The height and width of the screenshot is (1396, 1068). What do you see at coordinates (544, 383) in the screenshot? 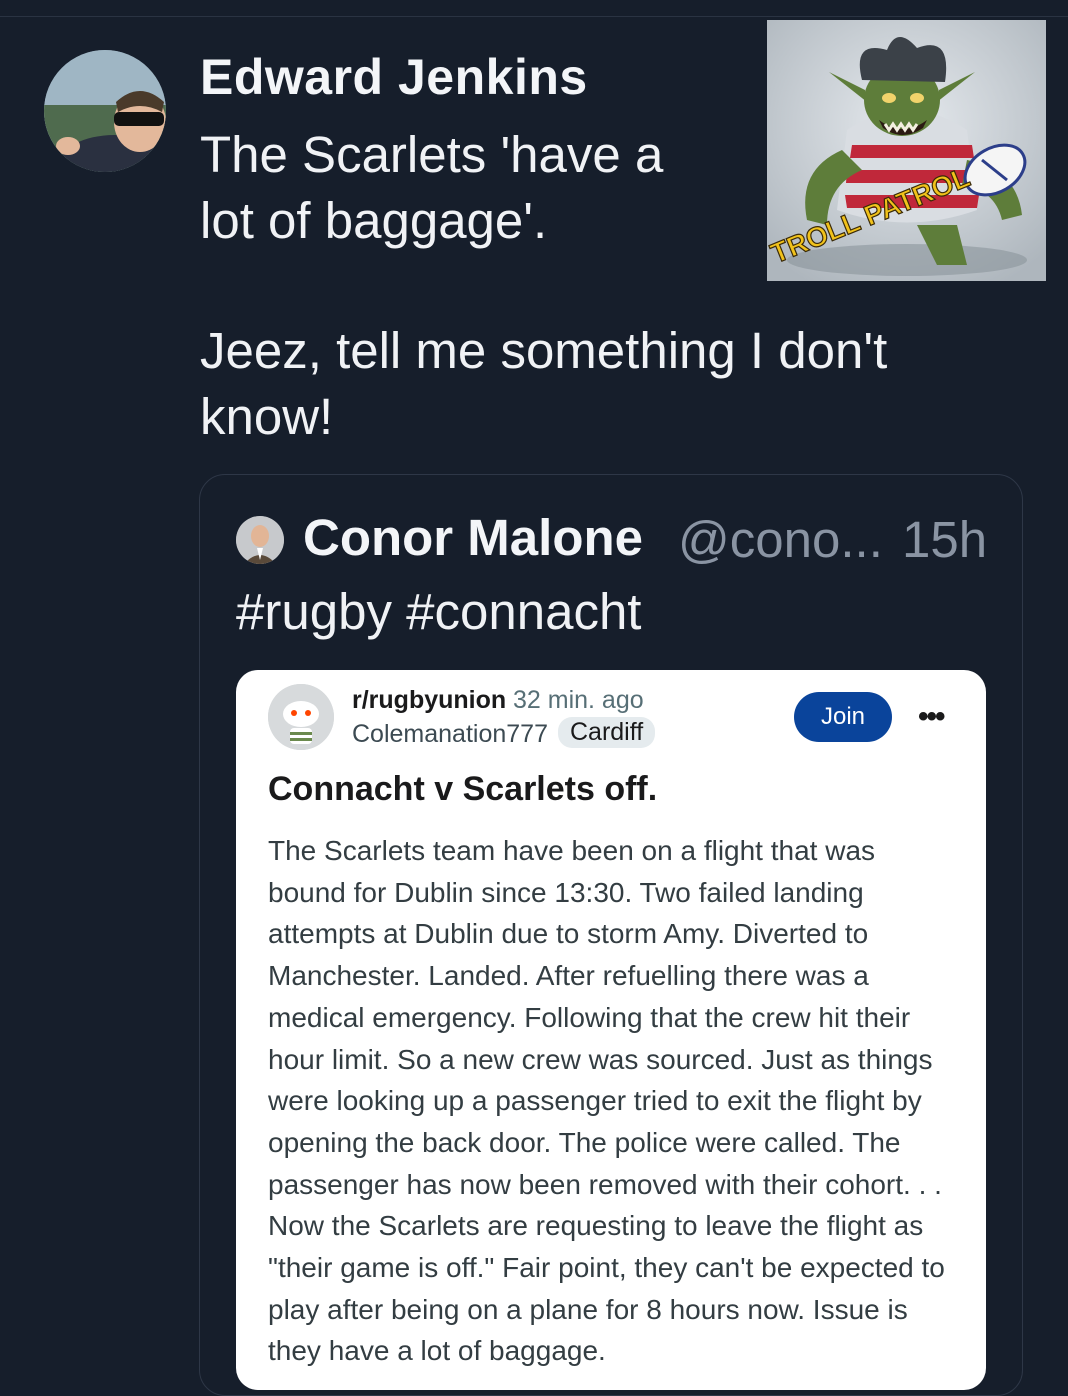
I see `post-text-continued: Jeez, tell me something I don't know!` at bounding box center [544, 383].